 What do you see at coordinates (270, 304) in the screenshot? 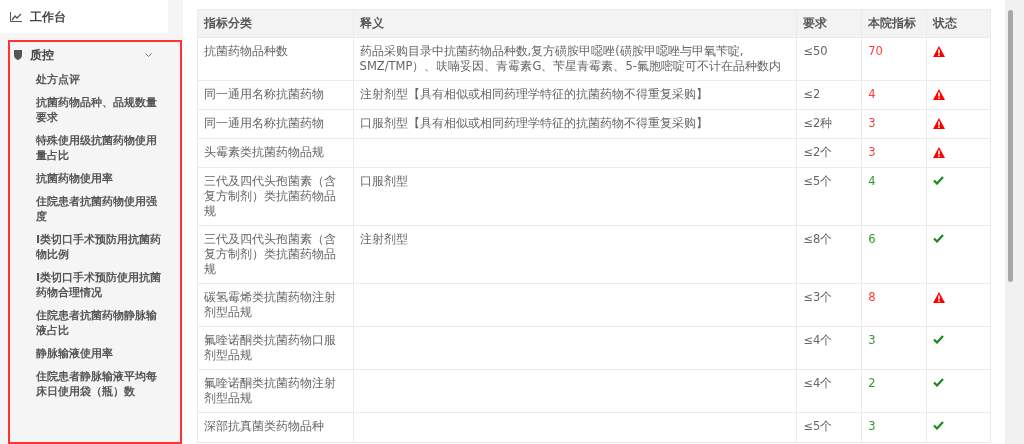
I see `table-cell: 碳氢霉烯类抗菌药物注射剂型品规` at bounding box center [270, 304].